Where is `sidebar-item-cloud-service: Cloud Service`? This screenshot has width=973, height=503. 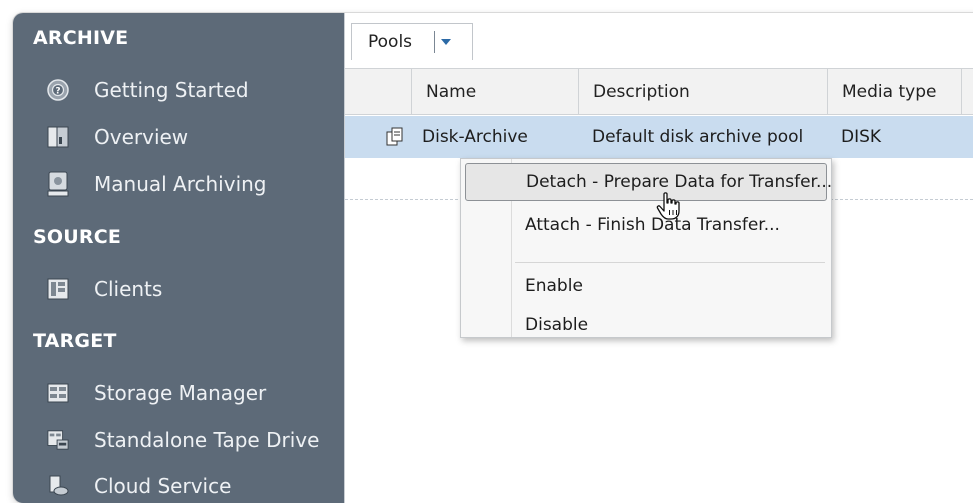
sidebar-item-cloud-service: Cloud Service is located at coordinates (139, 485).